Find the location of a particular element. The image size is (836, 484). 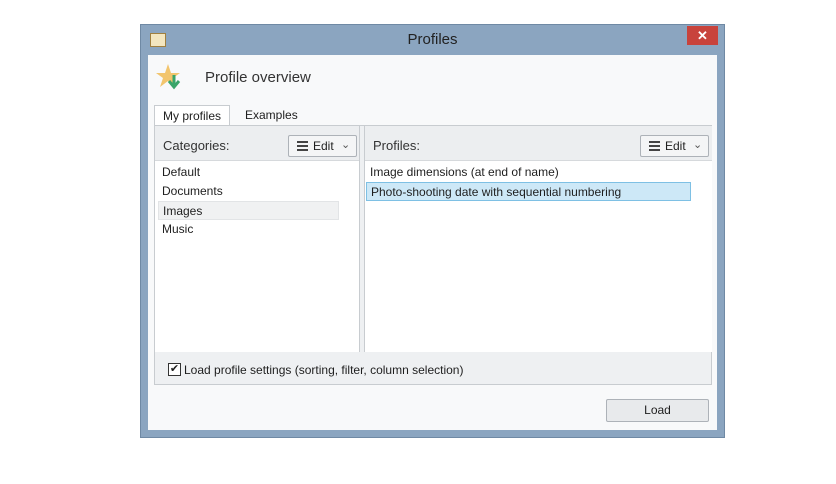

list-item: Default is located at coordinates (248, 172).